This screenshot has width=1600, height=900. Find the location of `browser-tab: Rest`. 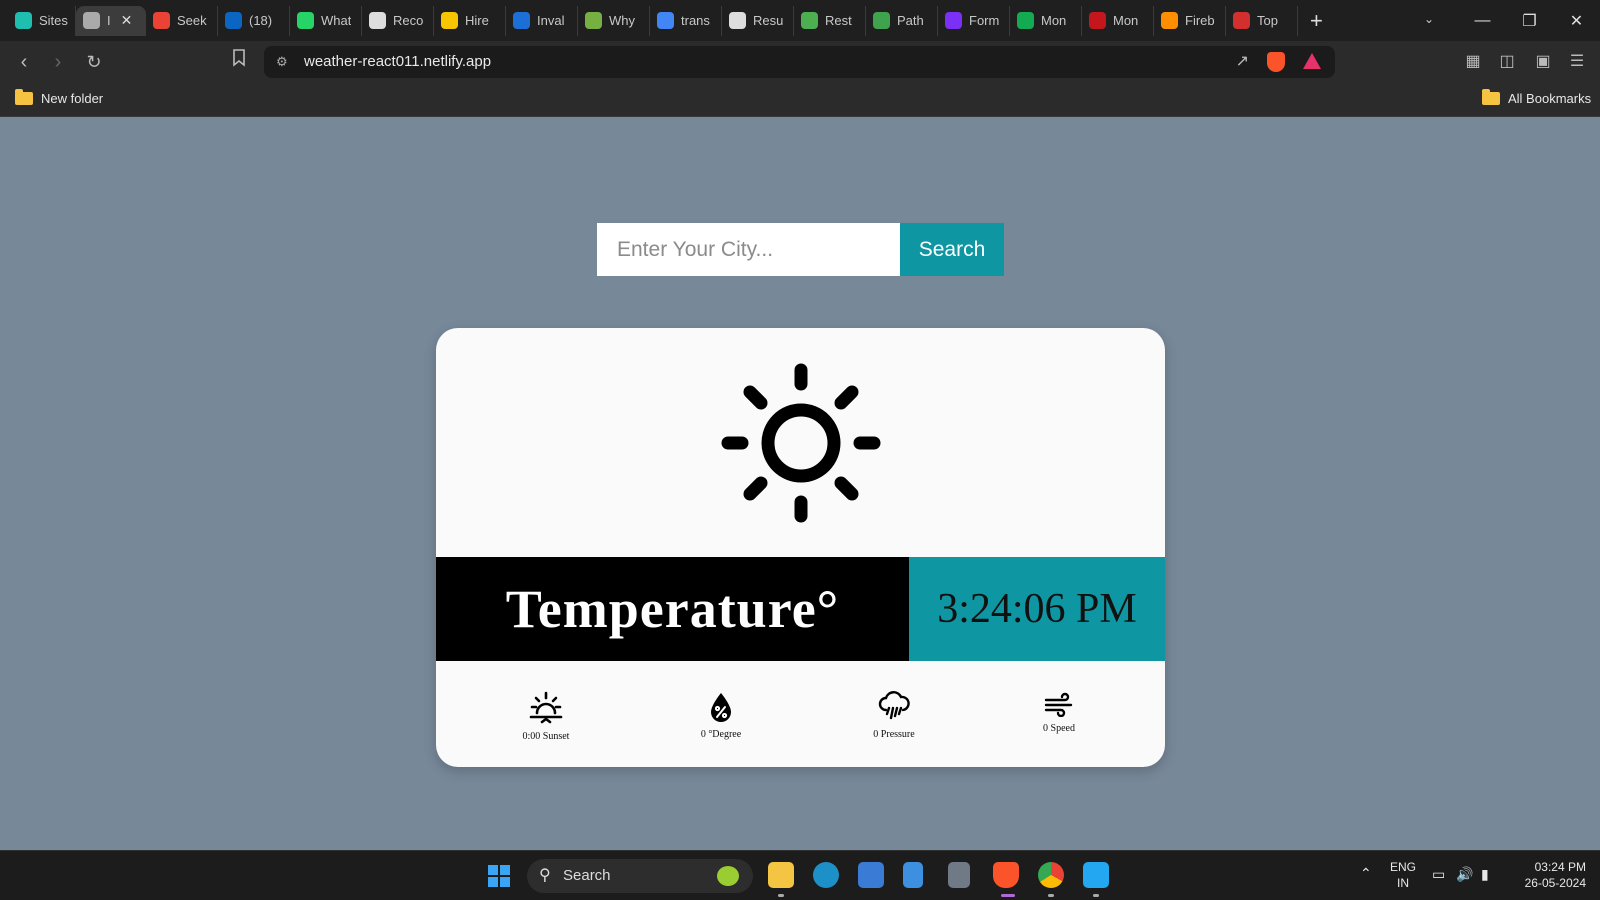

browser-tab: Rest is located at coordinates (830, 20).